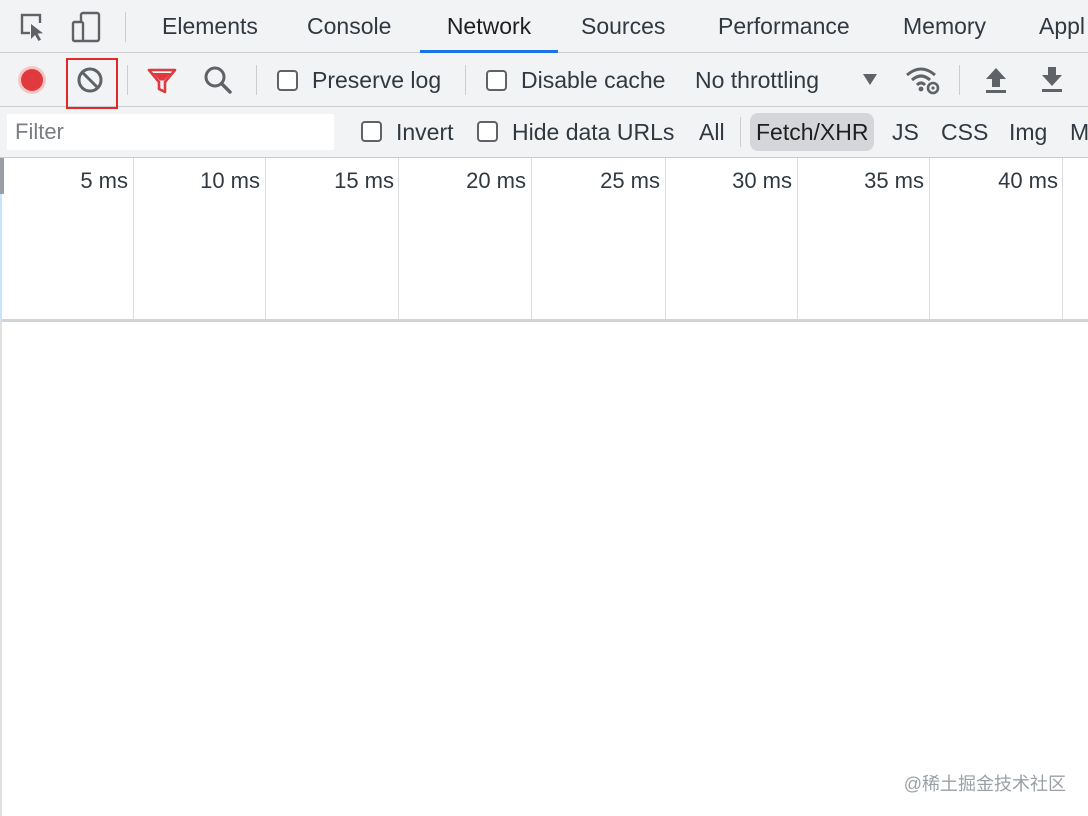 The image size is (1088, 816). I want to click on tab-network: Network, so click(489, 26).